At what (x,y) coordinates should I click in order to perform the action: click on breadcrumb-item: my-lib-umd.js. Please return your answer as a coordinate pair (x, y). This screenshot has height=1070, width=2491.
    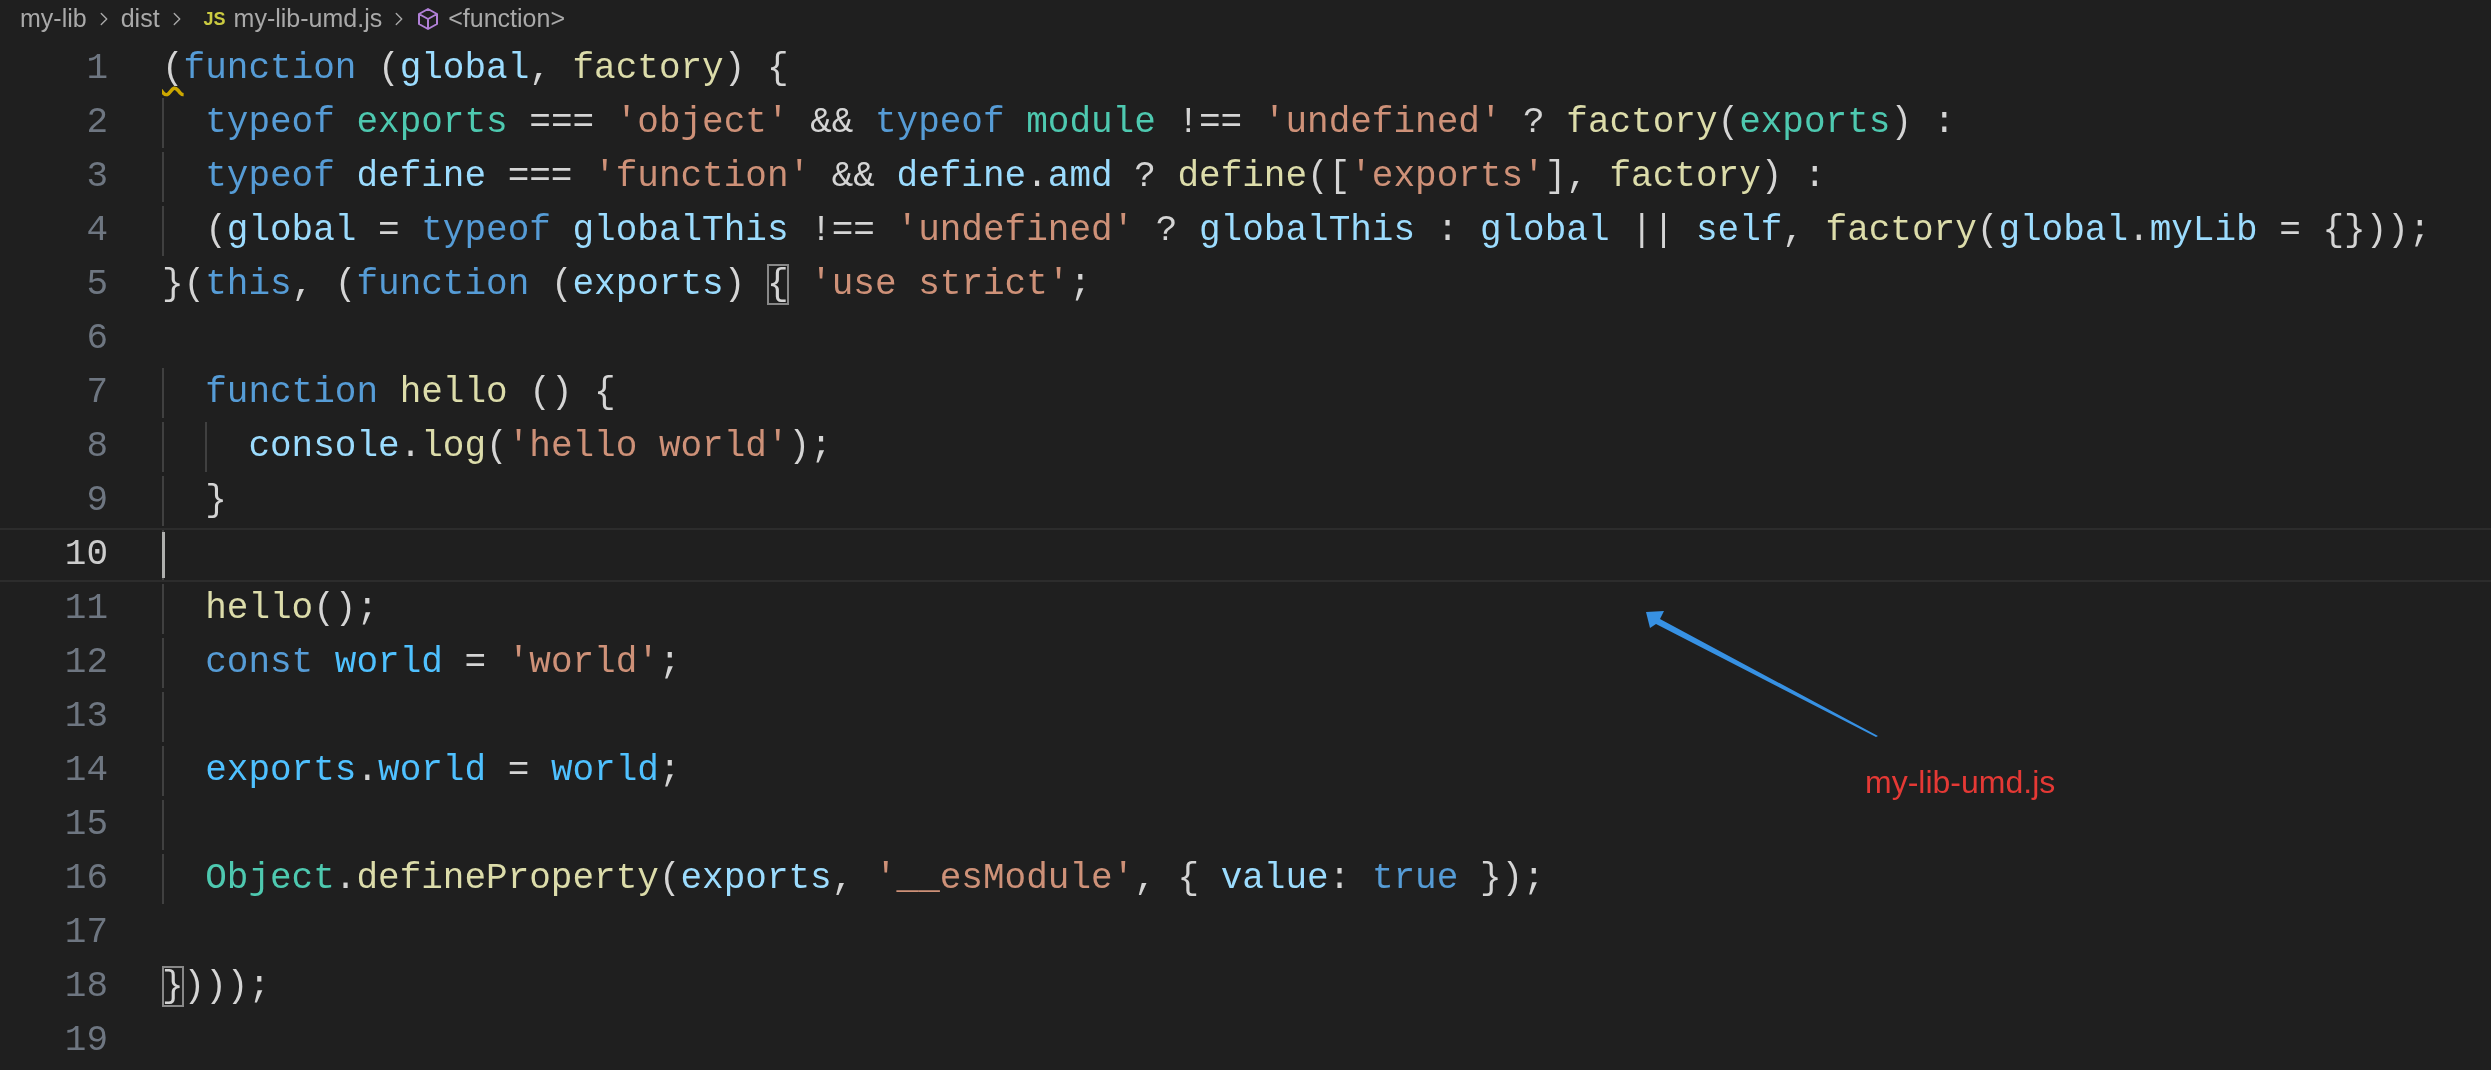
    Looking at the image, I should click on (308, 19).